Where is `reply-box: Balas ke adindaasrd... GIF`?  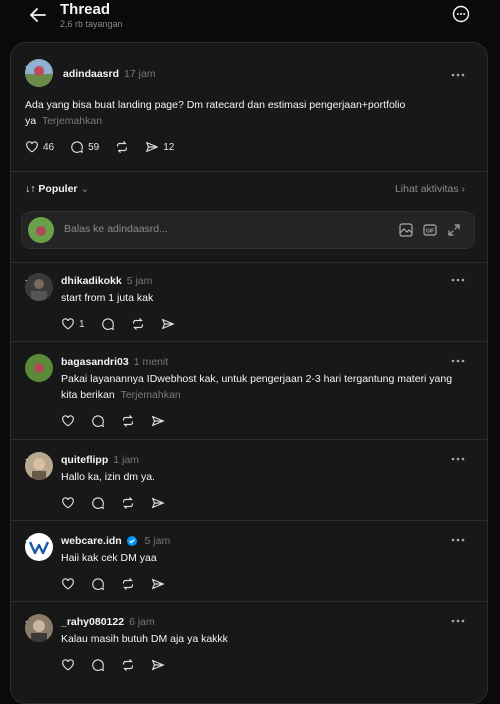
reply-box: Balas ke adindaasrd... GIF is located at coordinates (248, 230).